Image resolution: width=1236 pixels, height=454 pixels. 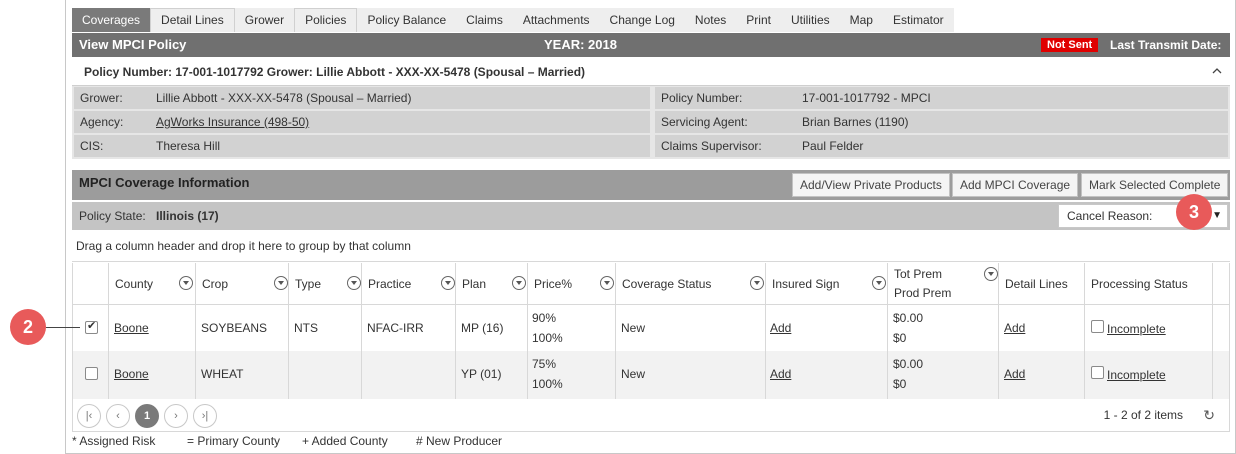 What do you see at coordinates (484, 20) in the screenshot?
I see `tab-claims: Claims` at bounding box center [484, 20].